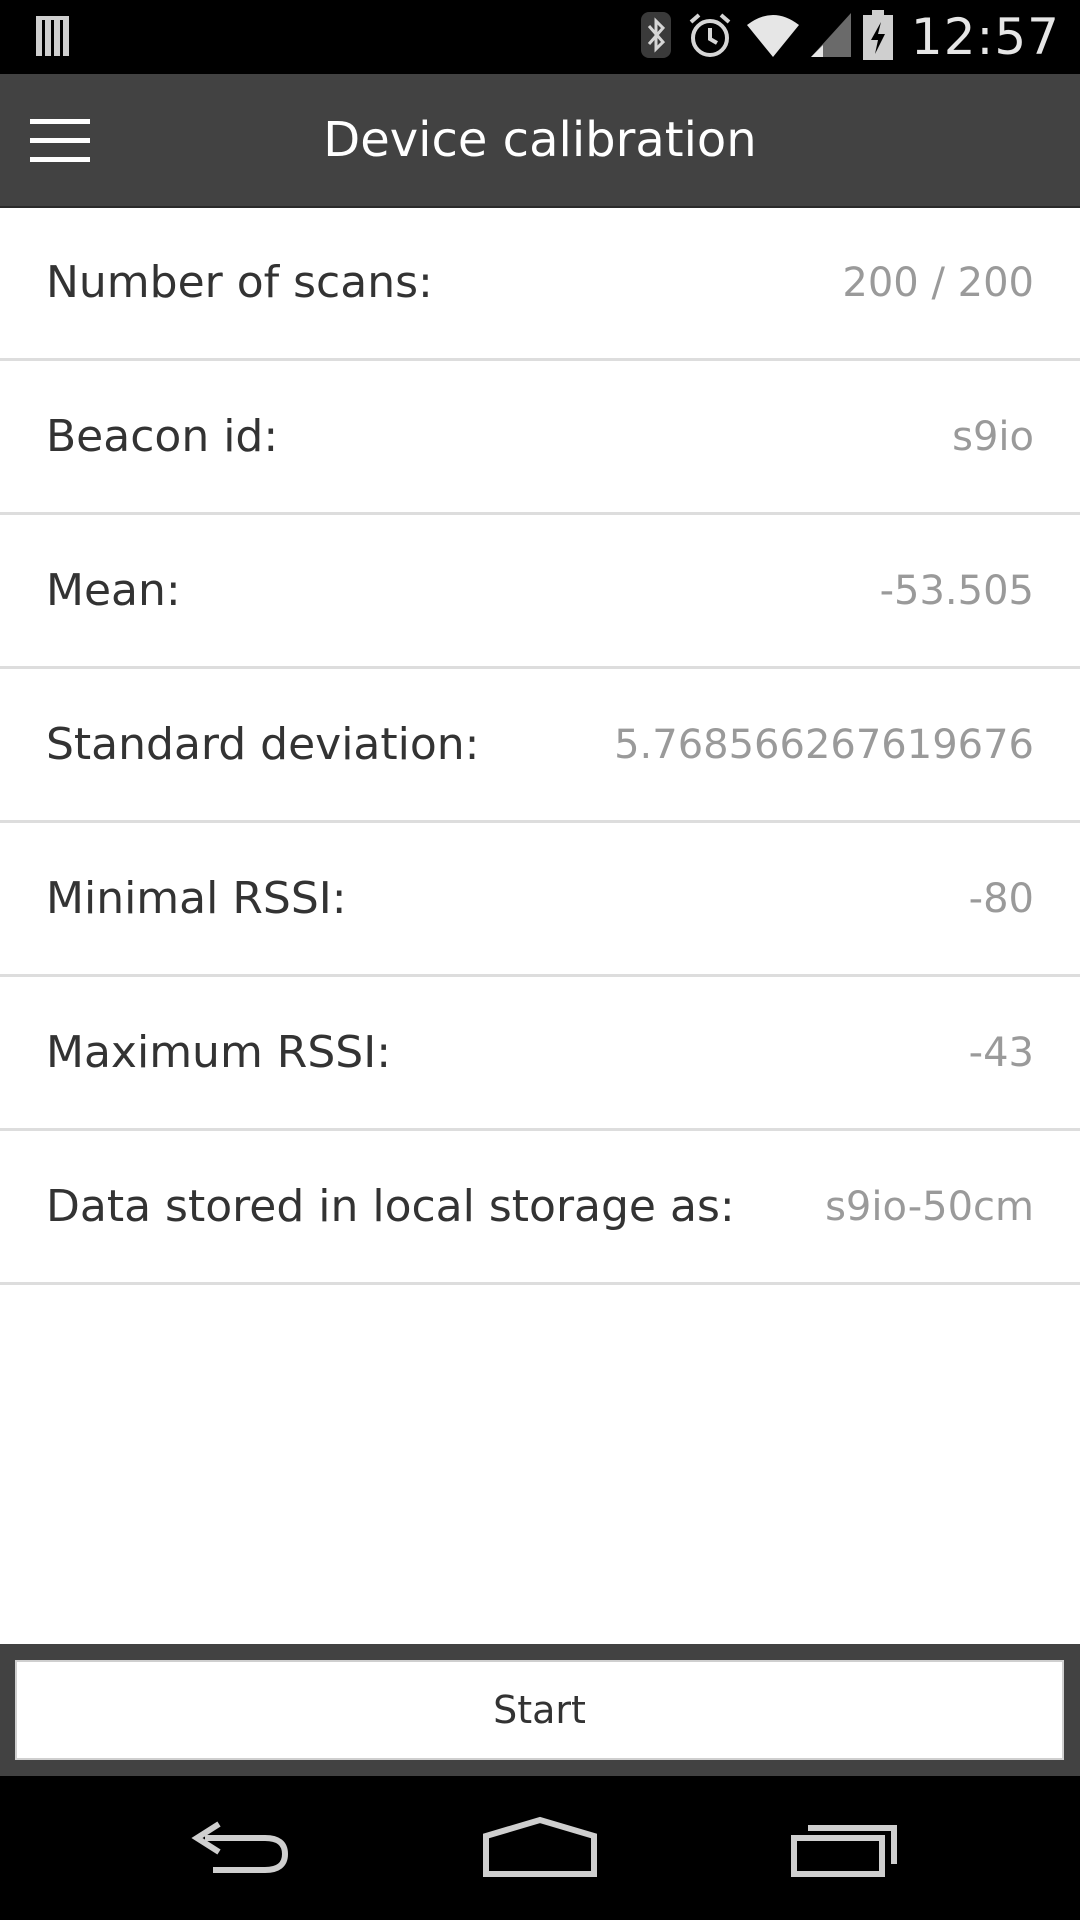  I want to click on row-standard-deviation: Standard deviation: 5.768566267619676, so click(540, 746).